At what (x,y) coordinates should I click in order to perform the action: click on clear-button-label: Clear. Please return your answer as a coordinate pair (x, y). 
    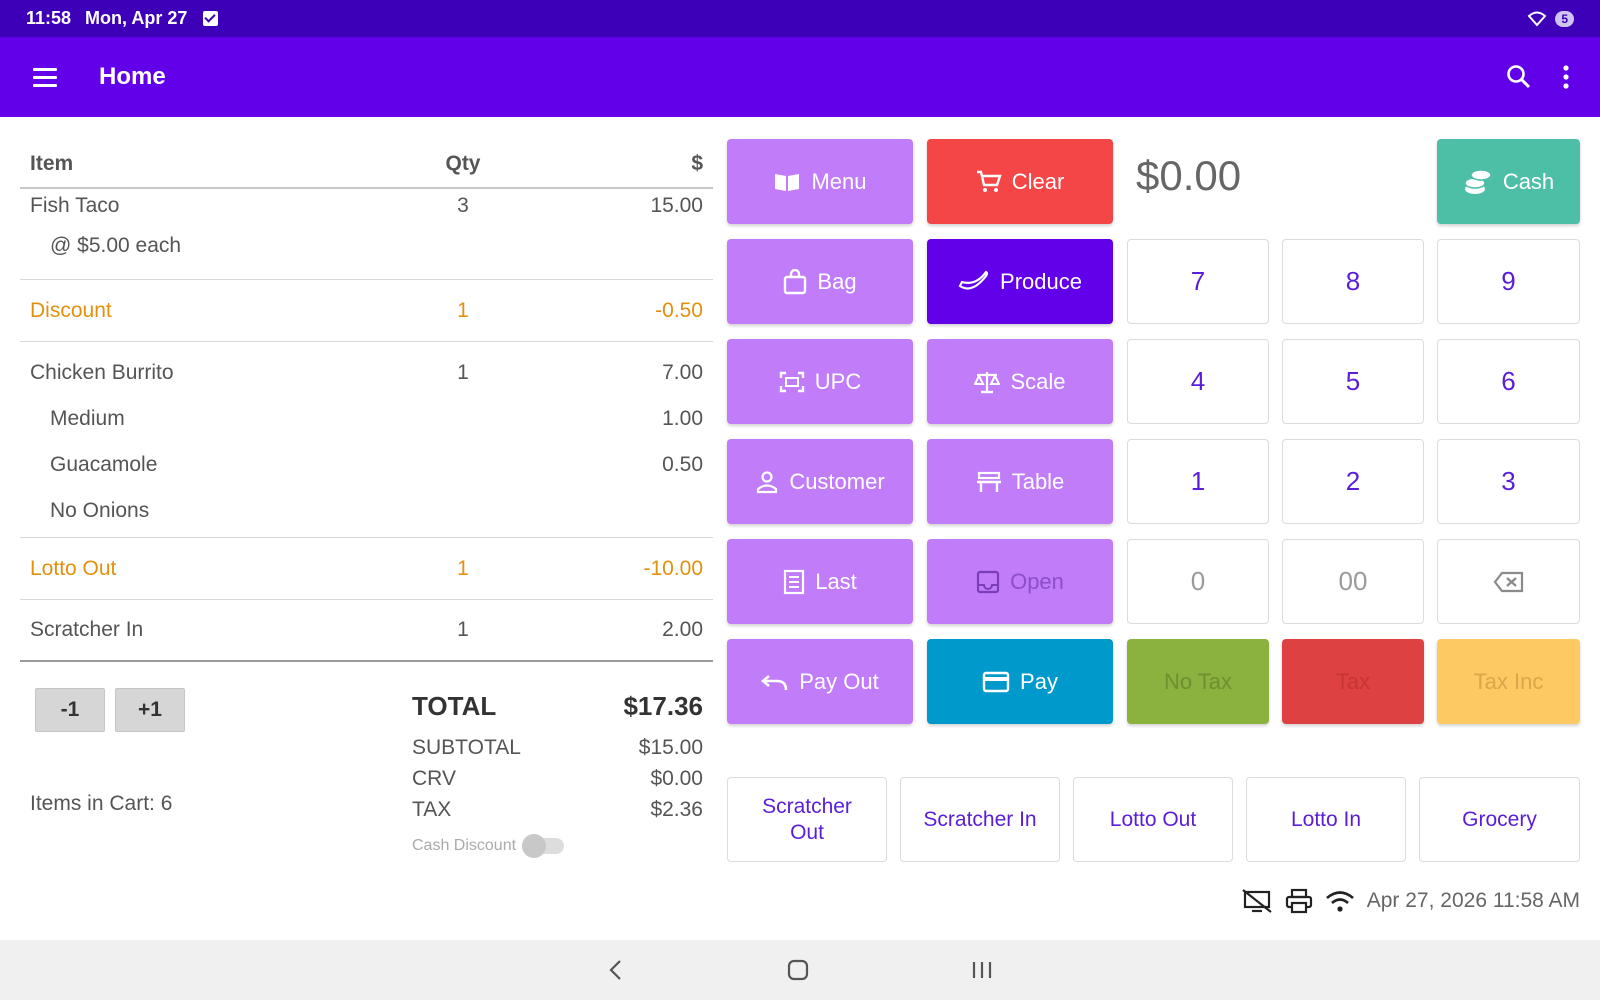
    Looking at the image, I should click on (1038, 181).